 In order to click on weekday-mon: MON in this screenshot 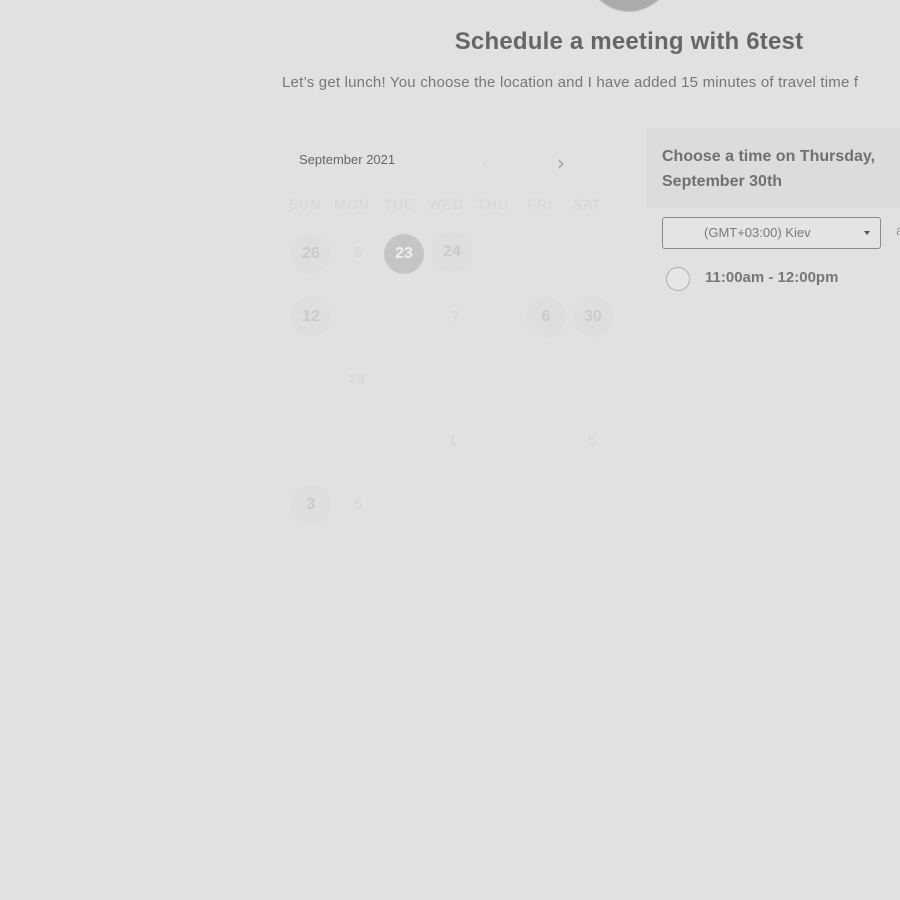, I will do `click(352, 204)`.